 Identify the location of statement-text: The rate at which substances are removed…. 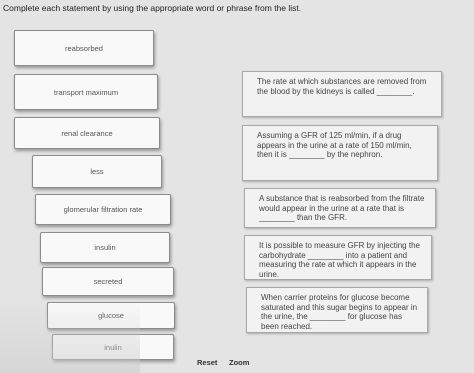
(342, 86).